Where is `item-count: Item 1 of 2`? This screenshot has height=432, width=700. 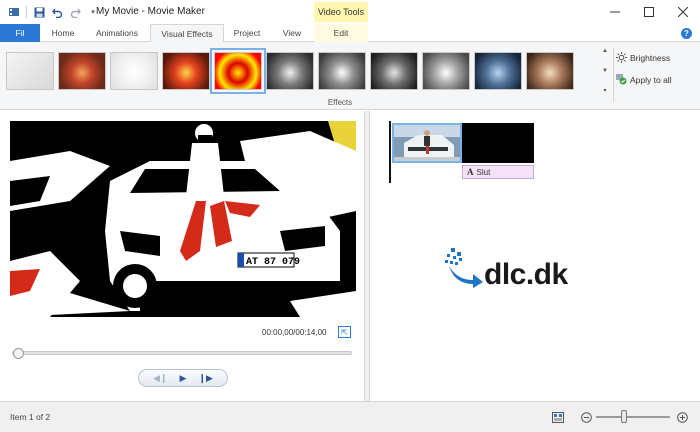 item-count: Item 1 of 2 is located at coordinates (30, 417).